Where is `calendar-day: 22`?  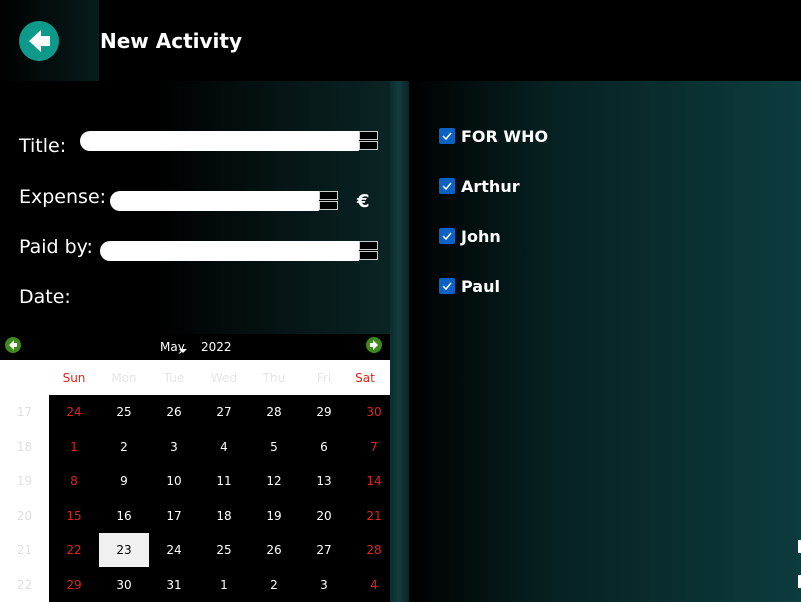
calendar-day: 22 is located at coordinates (74, 550).